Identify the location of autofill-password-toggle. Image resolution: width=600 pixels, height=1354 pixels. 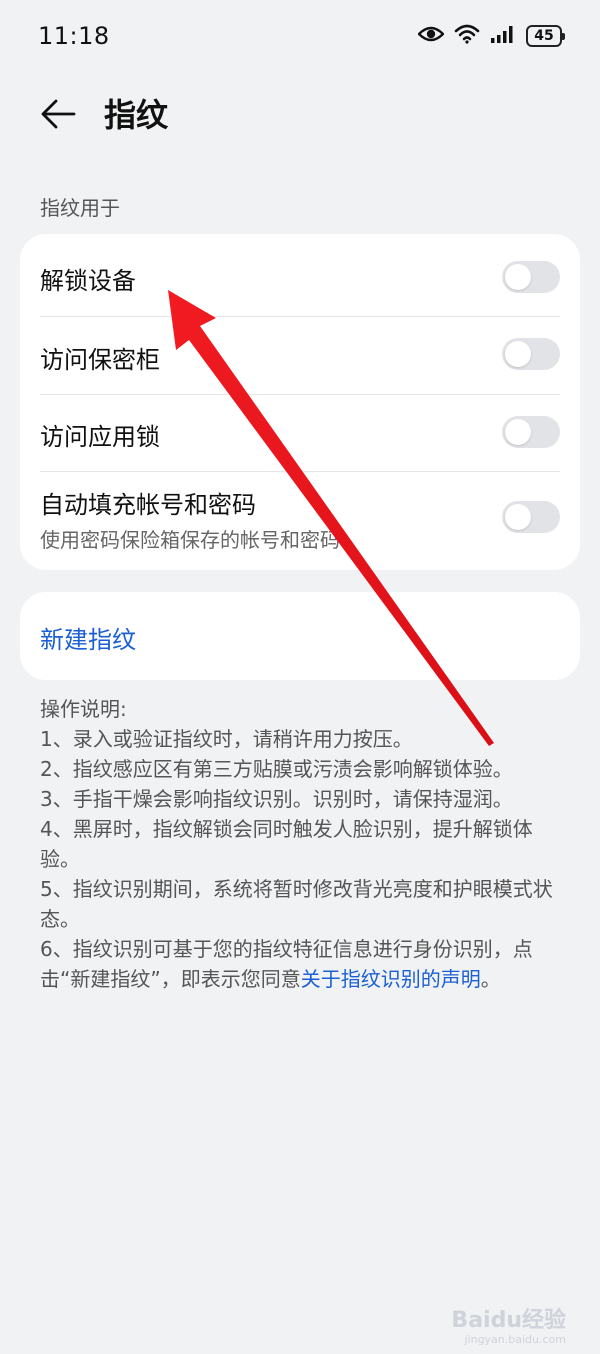
(531, 517).